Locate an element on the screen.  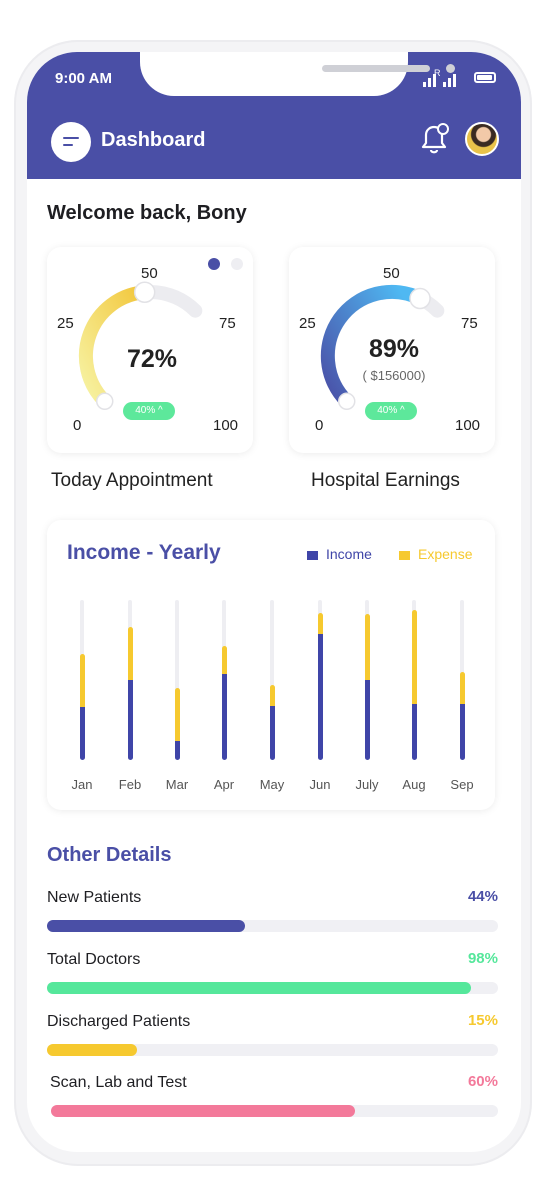
notification-bell-icon is located at coordinates (434, 138).